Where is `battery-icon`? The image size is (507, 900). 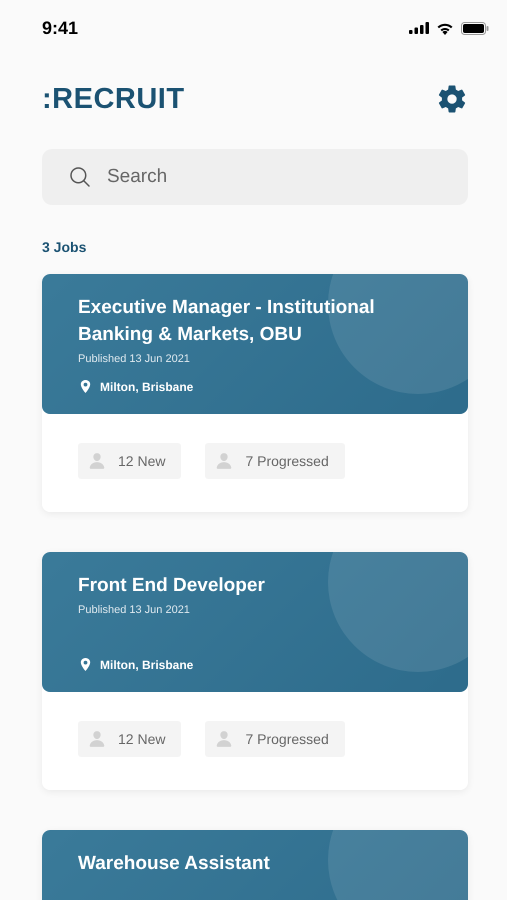
battery-icon is located at coordinates (475, 28).